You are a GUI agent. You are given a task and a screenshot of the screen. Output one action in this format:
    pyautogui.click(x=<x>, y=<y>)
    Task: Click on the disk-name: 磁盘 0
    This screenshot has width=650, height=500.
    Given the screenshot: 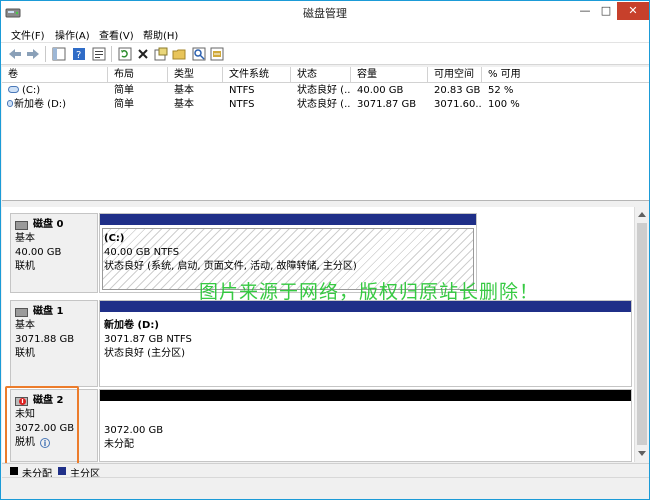 What is the action you would take?
    pyautogui.click(x=48, y=224)
    